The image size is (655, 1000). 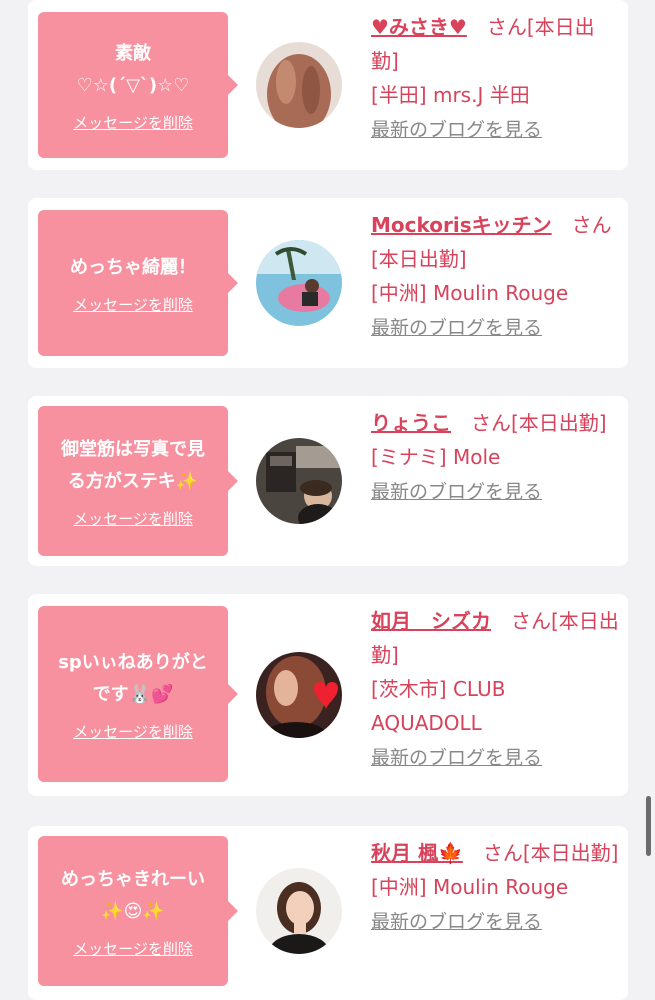 What do you see at coordinates (133, 53) in the screenshot?
I see `message-line: 素敵` at bounding box center [133, 53].